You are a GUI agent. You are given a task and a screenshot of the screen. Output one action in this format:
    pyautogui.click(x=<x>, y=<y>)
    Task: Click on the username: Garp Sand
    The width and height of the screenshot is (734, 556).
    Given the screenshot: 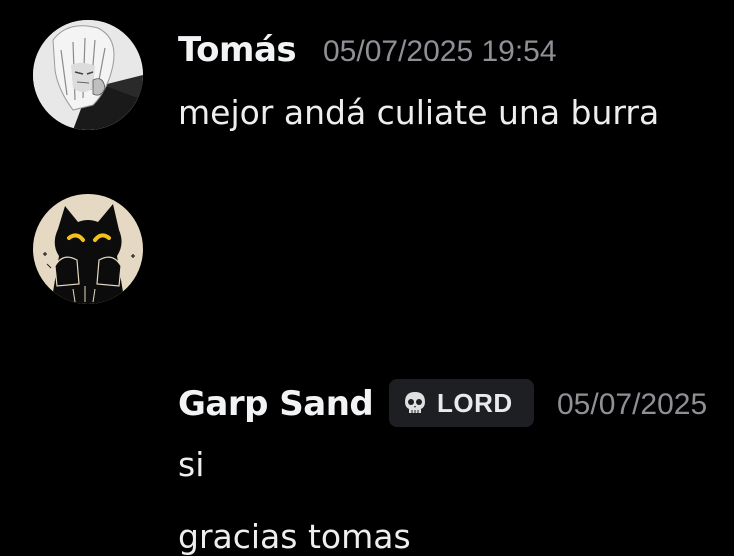 What is the action you would take?
    pyautogui.click(x=276, y=404)
    